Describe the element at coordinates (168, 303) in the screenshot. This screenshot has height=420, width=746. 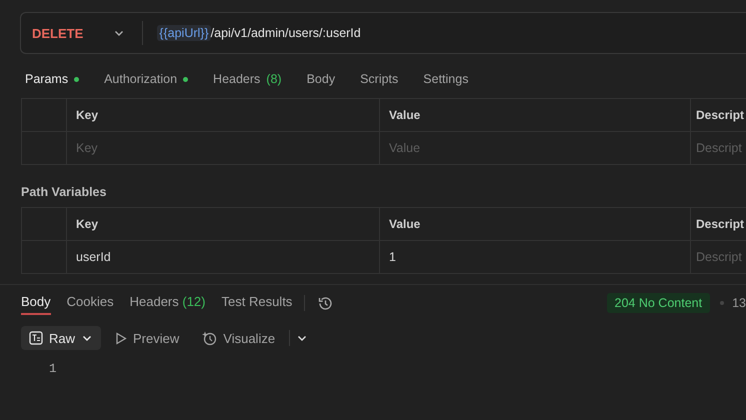
I see `response-tab: Headers (12)` at that location.